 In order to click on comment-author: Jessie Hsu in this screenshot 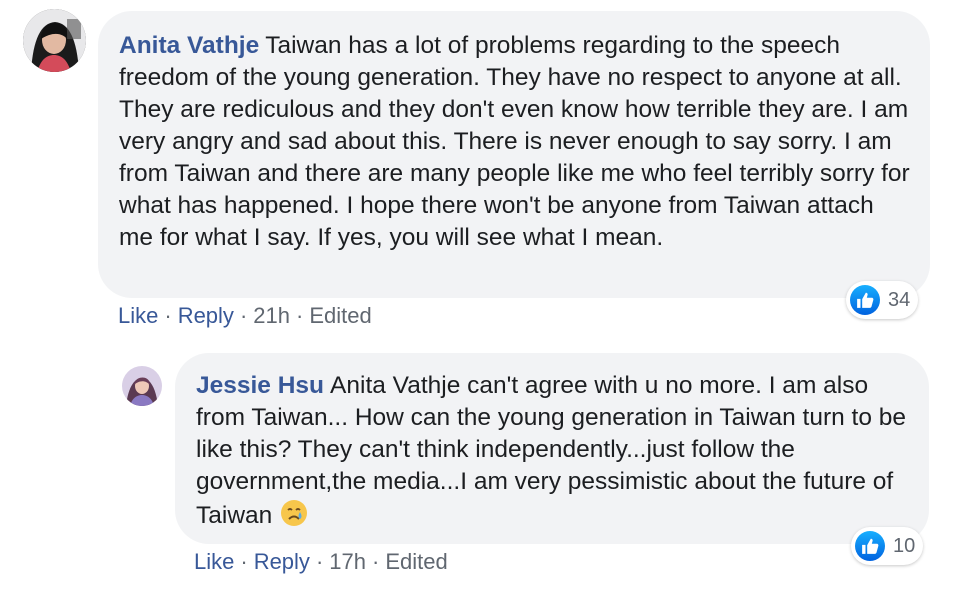, I will do `click(260, 385)`.